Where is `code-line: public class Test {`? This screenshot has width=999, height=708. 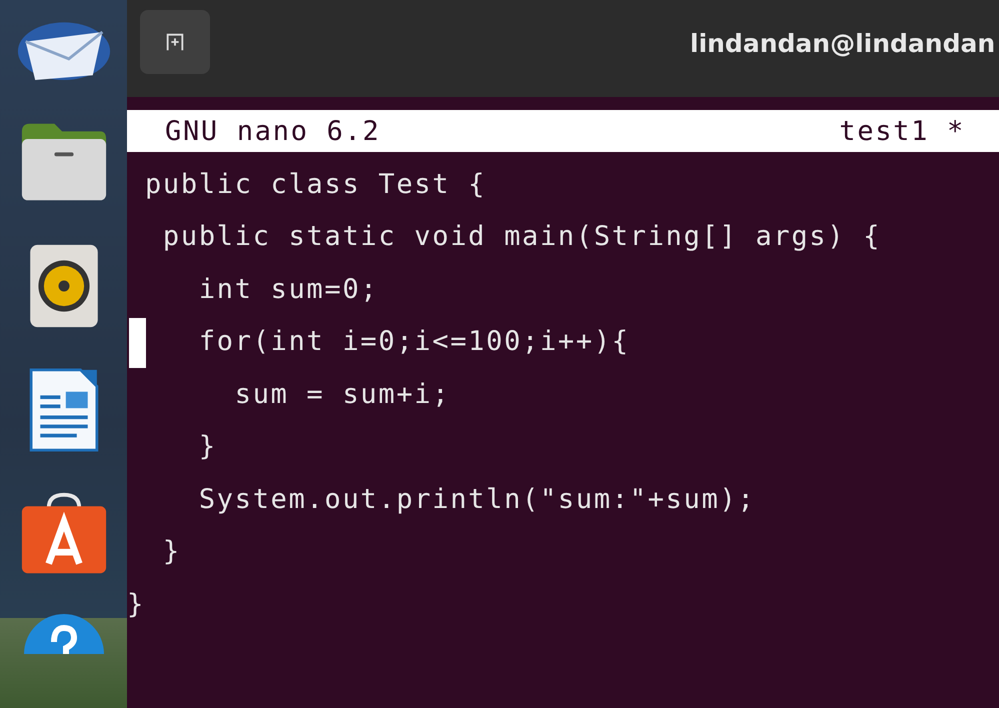
code-line: public class Test { is located at coordinates (315, 184).